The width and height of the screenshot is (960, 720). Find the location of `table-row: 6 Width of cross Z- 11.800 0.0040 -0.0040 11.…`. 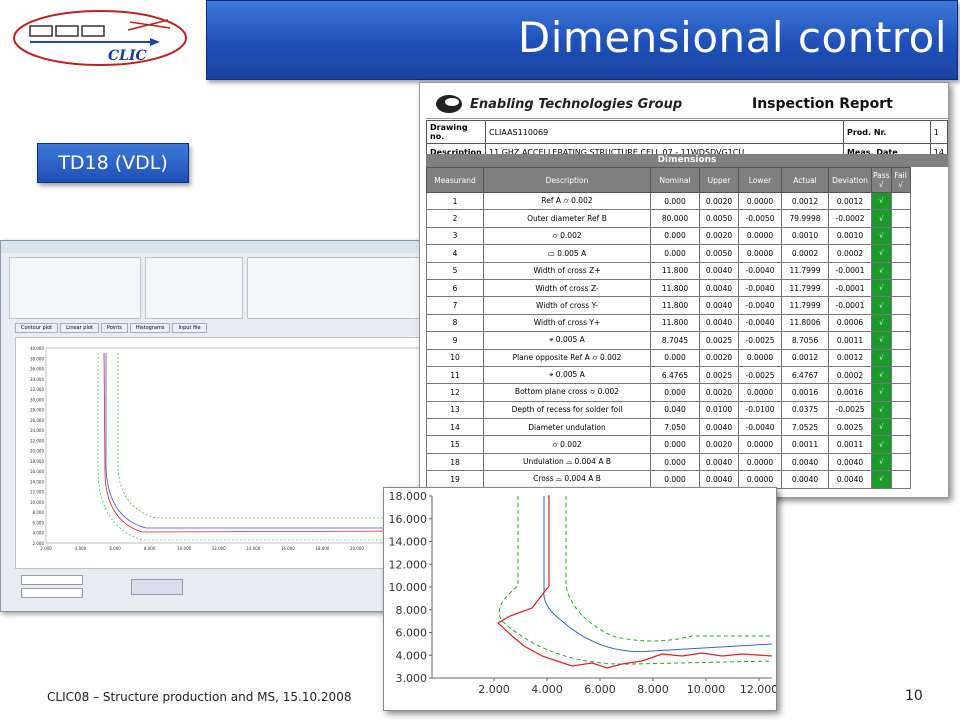

table-row: 6 Width of cross Z- 11.800 0.0040 -0.0040 11.… is located at coordinates (668, 288).